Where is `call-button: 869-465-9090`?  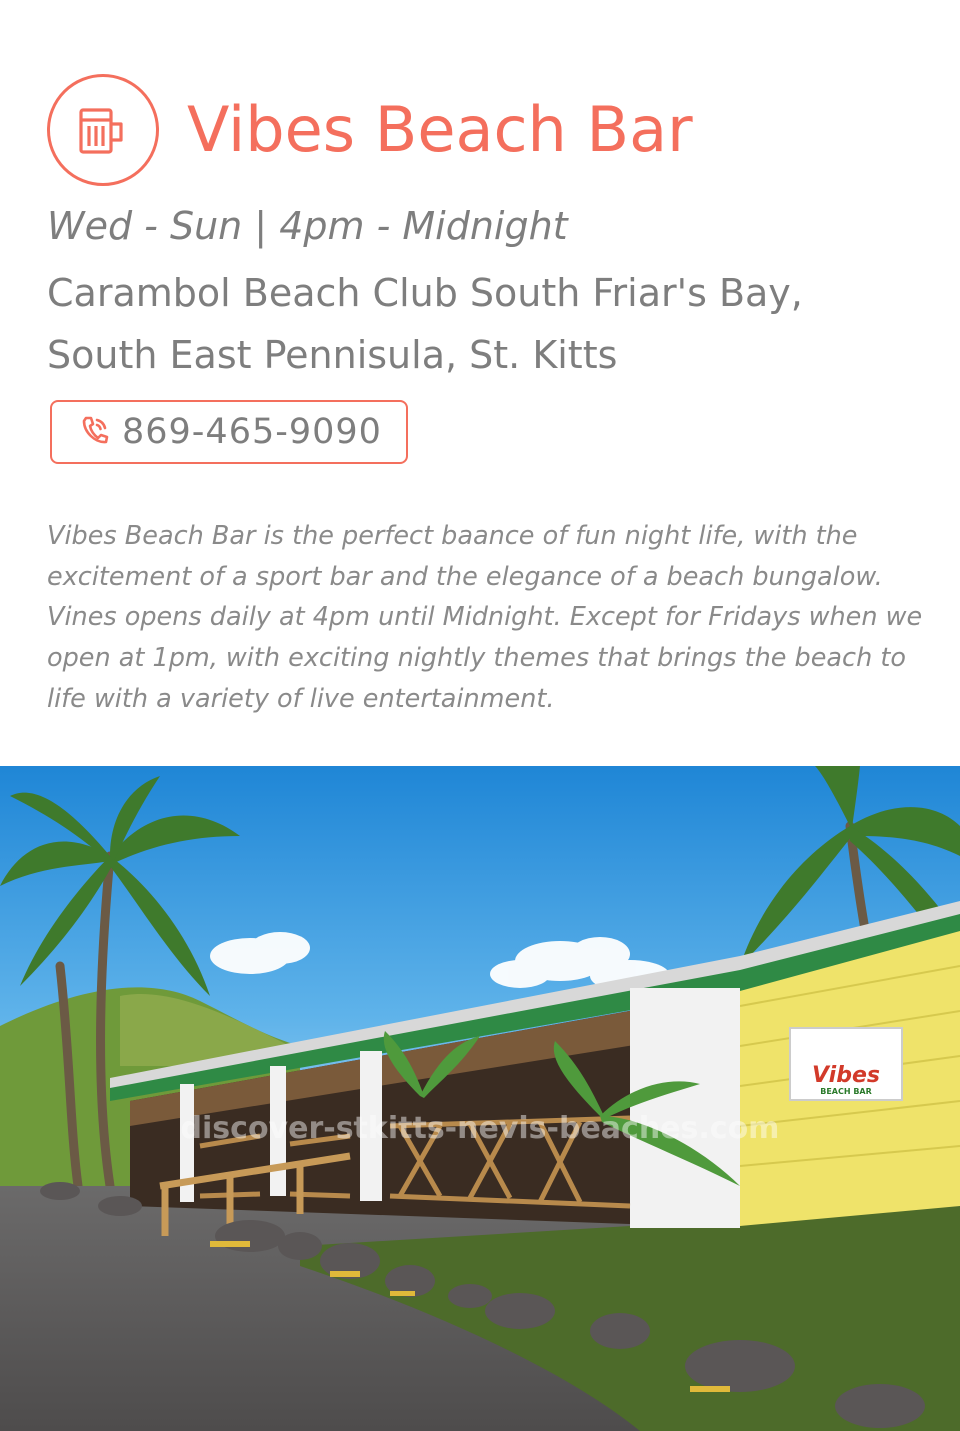
call-button: 869-465-9090 is located at coordinates (229, 432).